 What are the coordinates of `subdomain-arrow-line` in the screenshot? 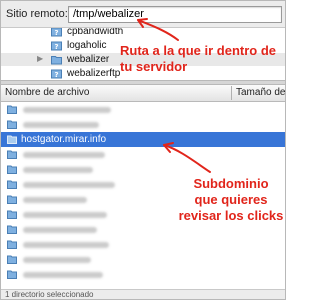 It's located at (187, 158).